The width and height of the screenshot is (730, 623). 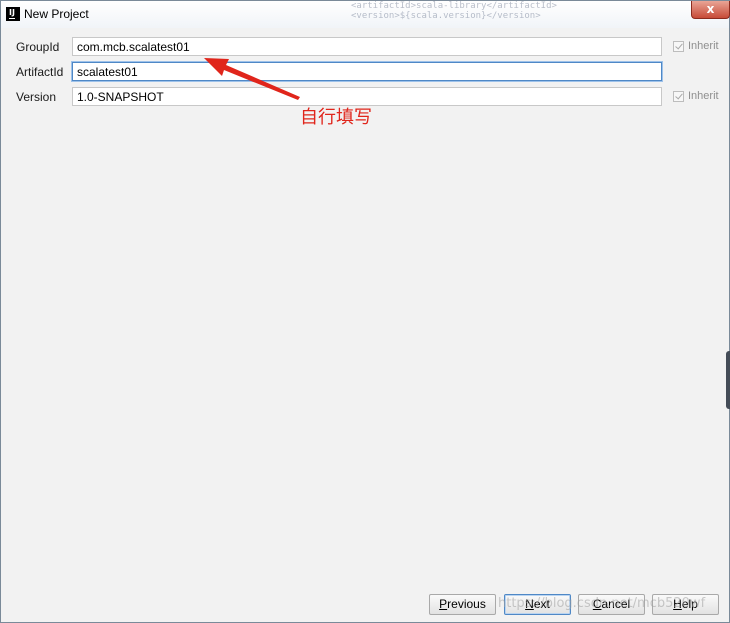 I want to click on app-icon-text: IJ, so click(x=12, y=12).